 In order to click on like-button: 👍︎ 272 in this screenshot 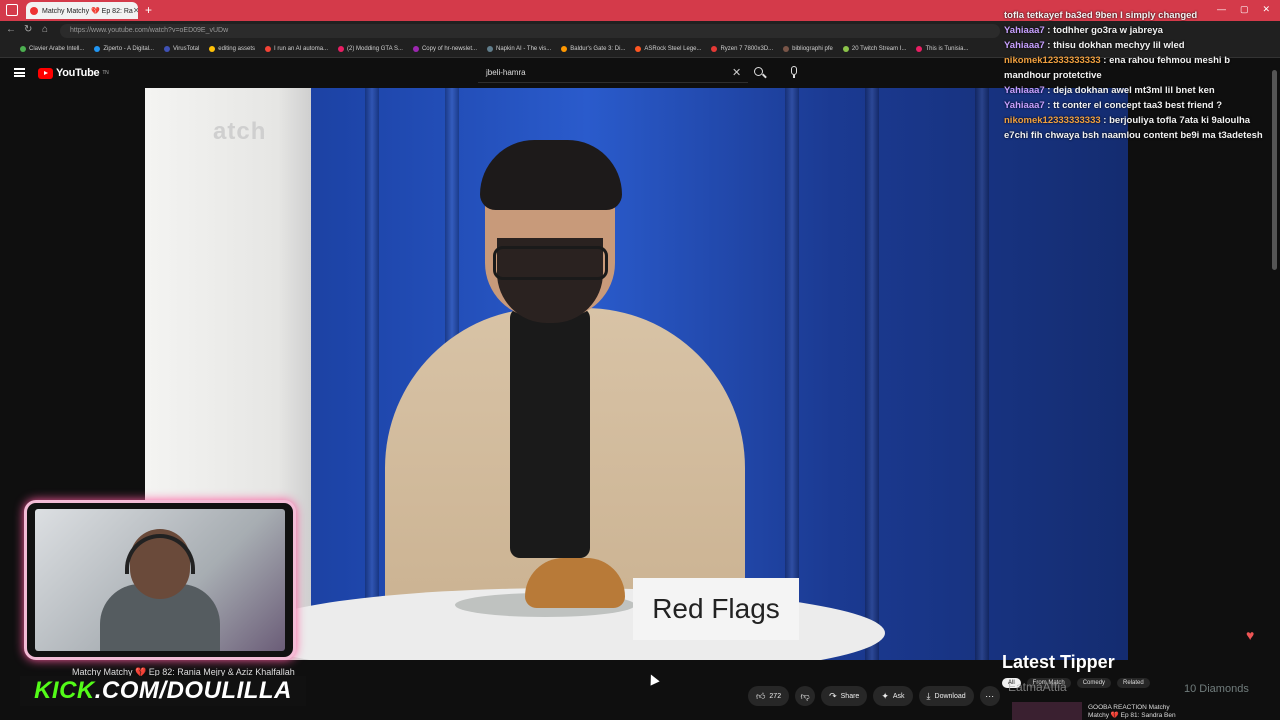, I will do `click(769, 696)`.